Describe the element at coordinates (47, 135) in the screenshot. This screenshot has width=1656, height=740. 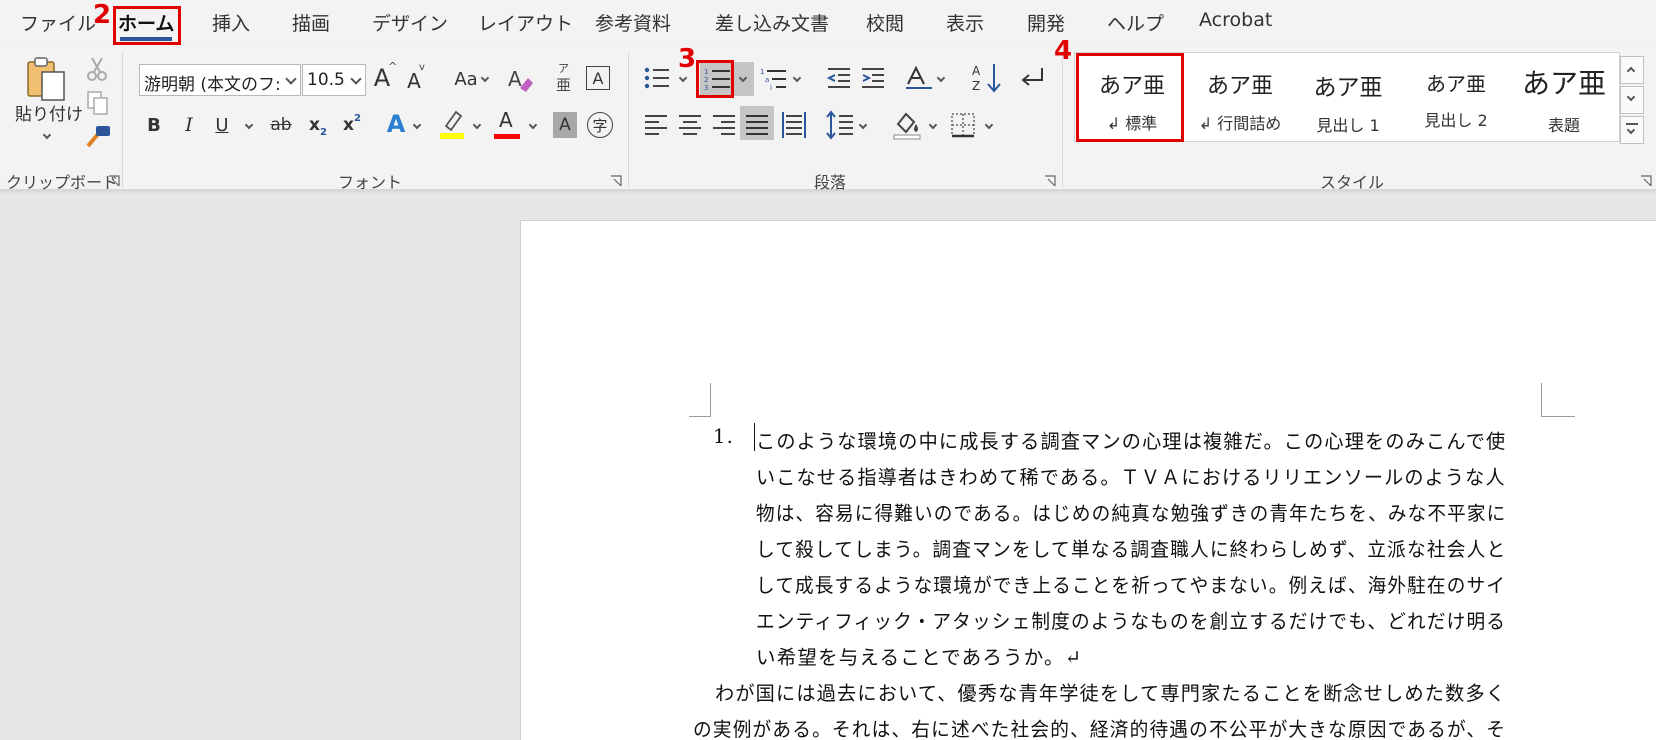
I see `paste-dropdown-chevron` at that location.